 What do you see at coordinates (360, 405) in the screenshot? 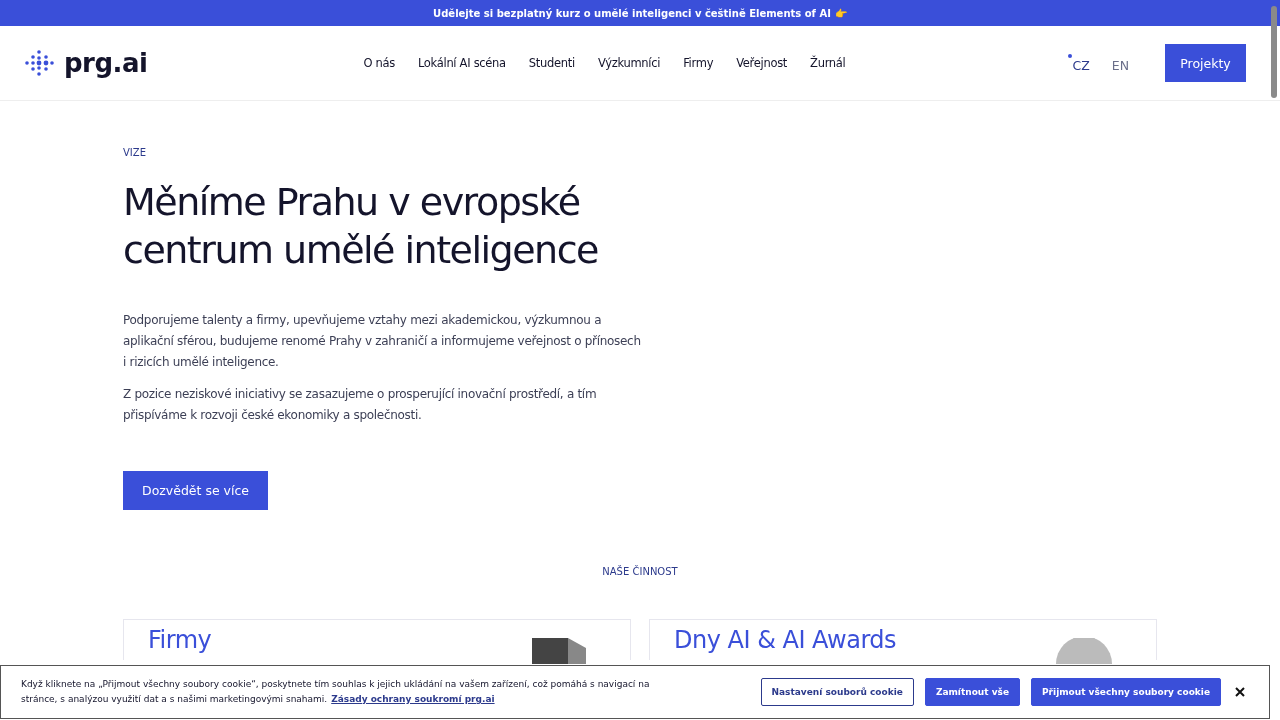
I see `hero-paragraph: Z pozice neziskové iniciativy se zasazujeme o prosperující inovační prostředí, a tím přispíváme k rozvoji české ekonomiky a společnosti.` at bounding box center [360, 405].